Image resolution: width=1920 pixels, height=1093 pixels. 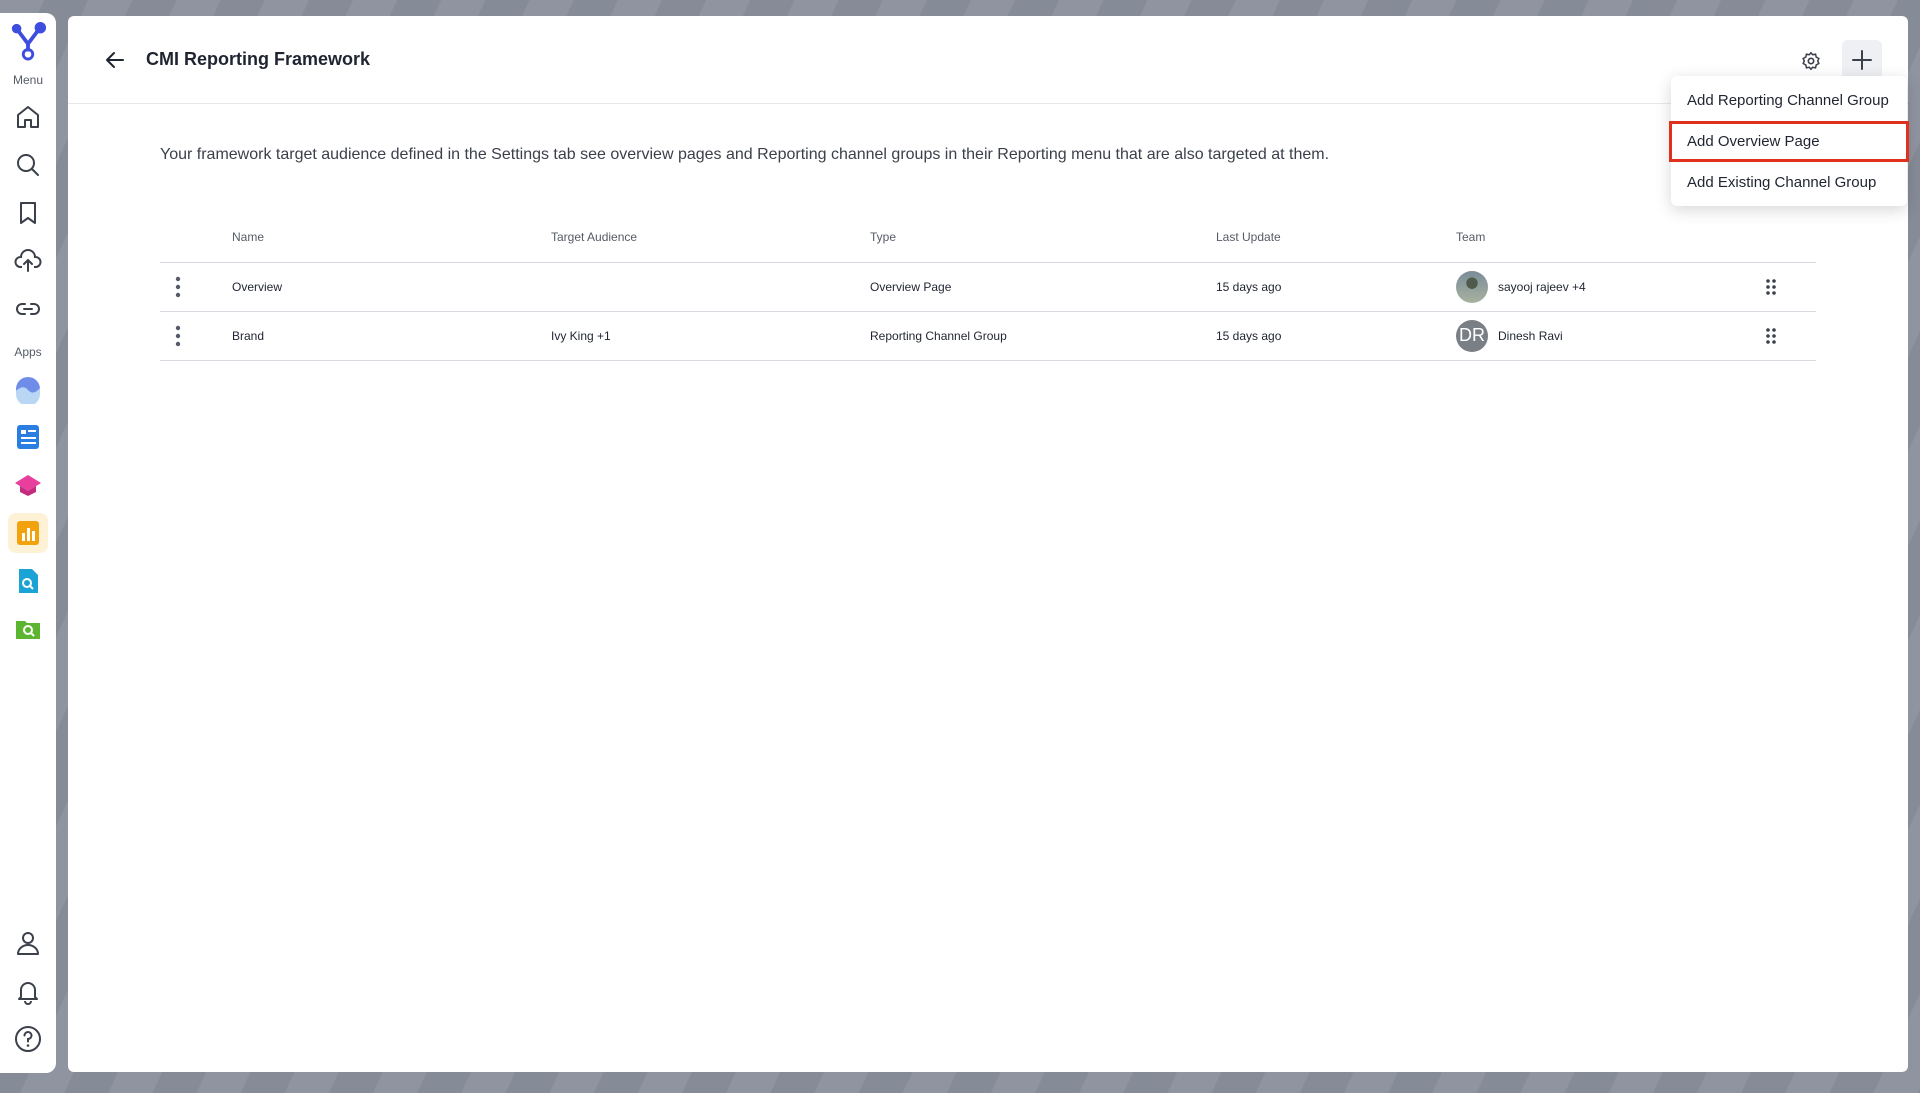 What do you see at coordinates (710, 287) in the screenshot?
I see `row-target-audience` at bounding box center [710, 287].